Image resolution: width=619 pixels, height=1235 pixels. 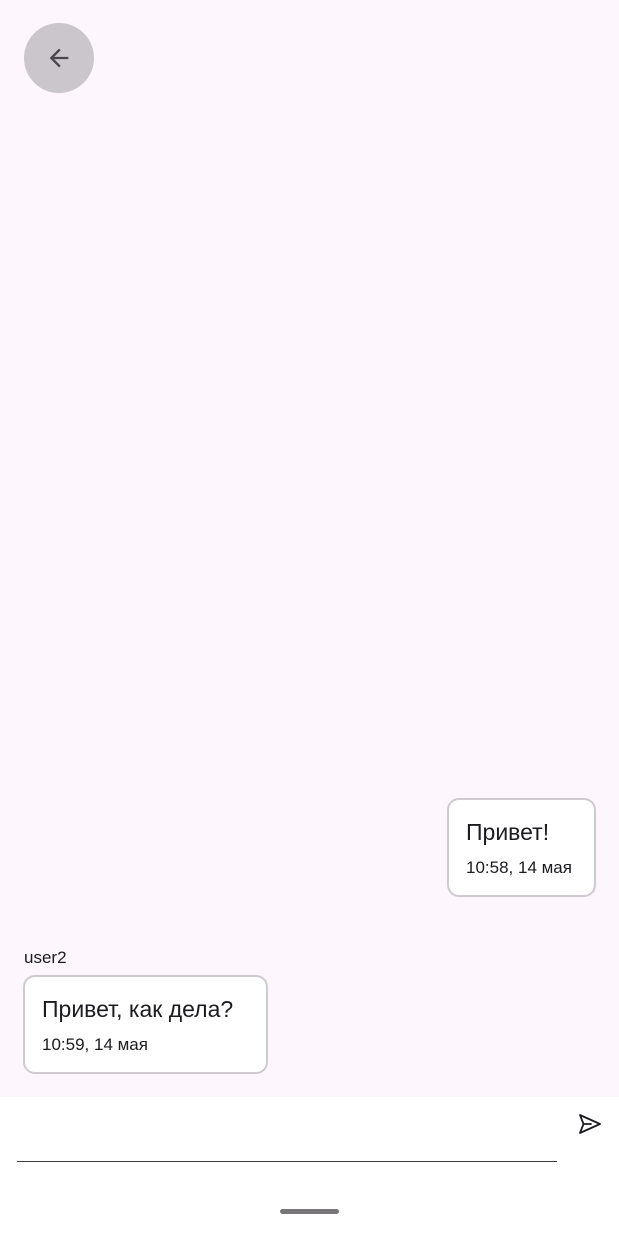 I want to click on message-composer, so click(x=309, y=1166).